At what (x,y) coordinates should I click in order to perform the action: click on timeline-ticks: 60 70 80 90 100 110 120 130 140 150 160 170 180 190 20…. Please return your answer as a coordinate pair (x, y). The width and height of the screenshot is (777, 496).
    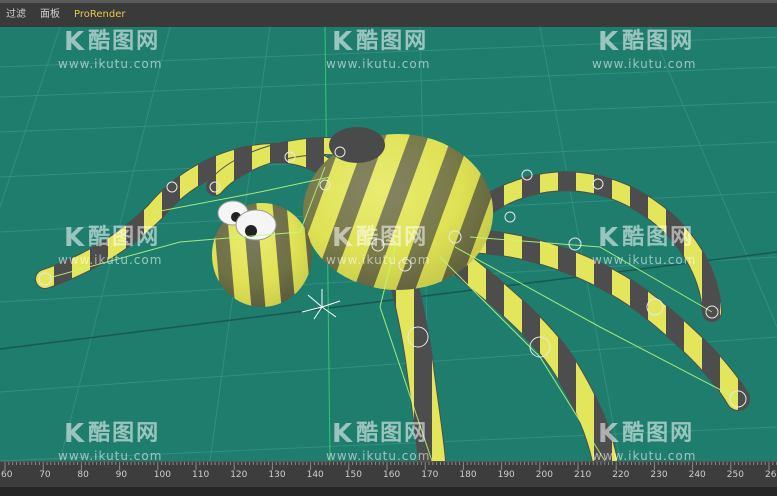
    Looking at the image, I should click on (388, 475).